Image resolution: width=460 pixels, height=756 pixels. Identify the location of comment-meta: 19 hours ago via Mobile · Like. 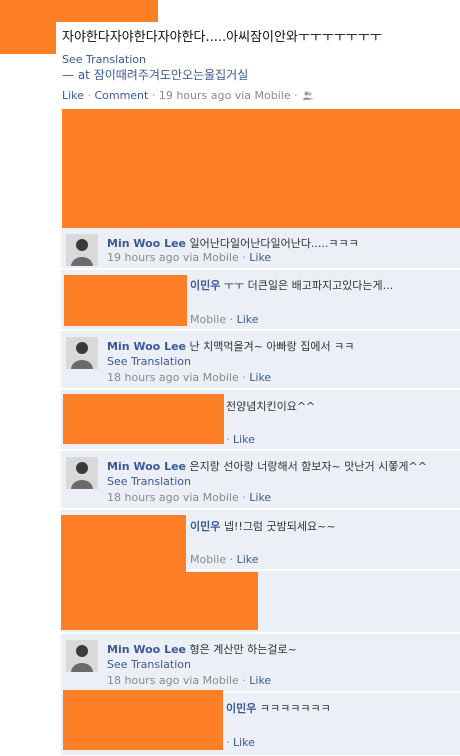
(189, 257).